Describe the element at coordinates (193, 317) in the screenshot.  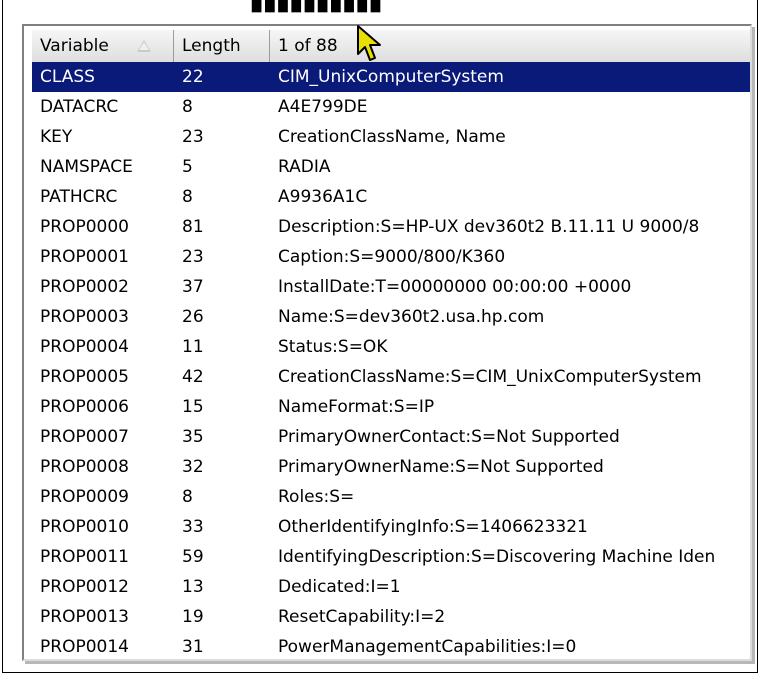
I see `cell-length: 26` at that location.